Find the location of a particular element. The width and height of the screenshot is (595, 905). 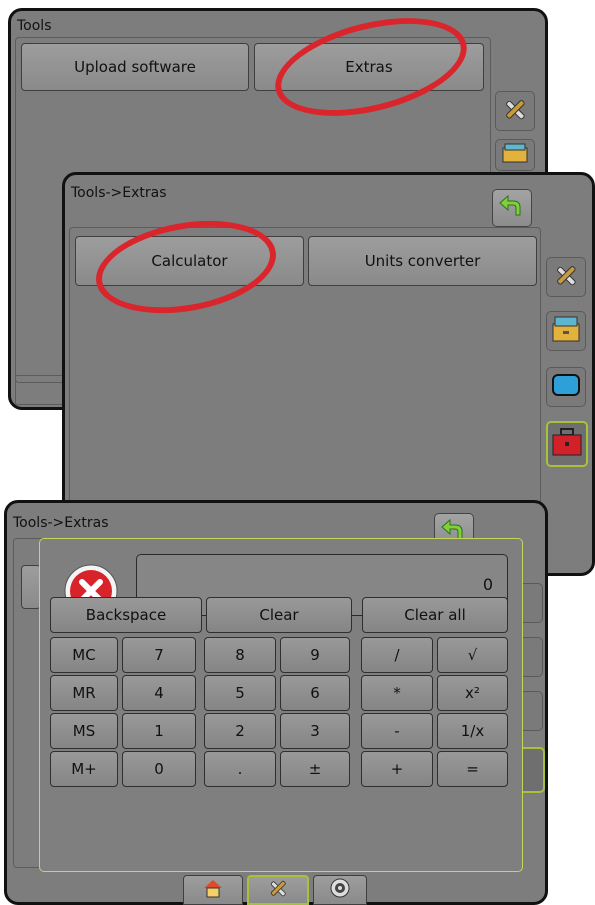

calc-key: ± is located at coordinates (315, 769).